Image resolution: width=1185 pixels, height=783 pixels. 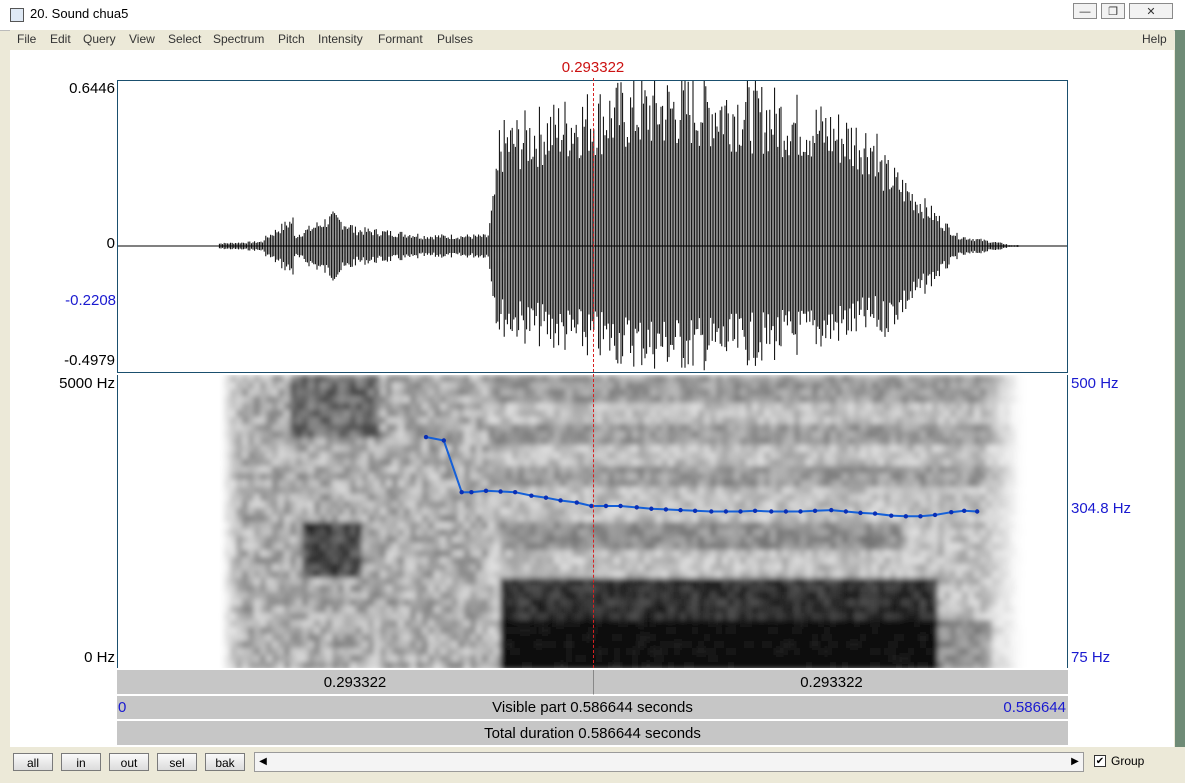 I want to click on time-bar-right-segment: 0.293322, so click(x=830, y=682).